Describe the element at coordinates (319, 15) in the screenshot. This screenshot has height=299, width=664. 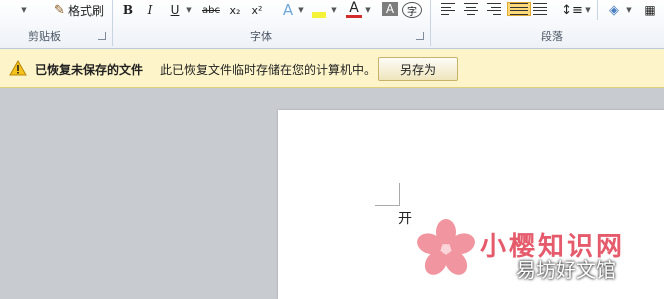
I see `highlighter-icon` at that location.